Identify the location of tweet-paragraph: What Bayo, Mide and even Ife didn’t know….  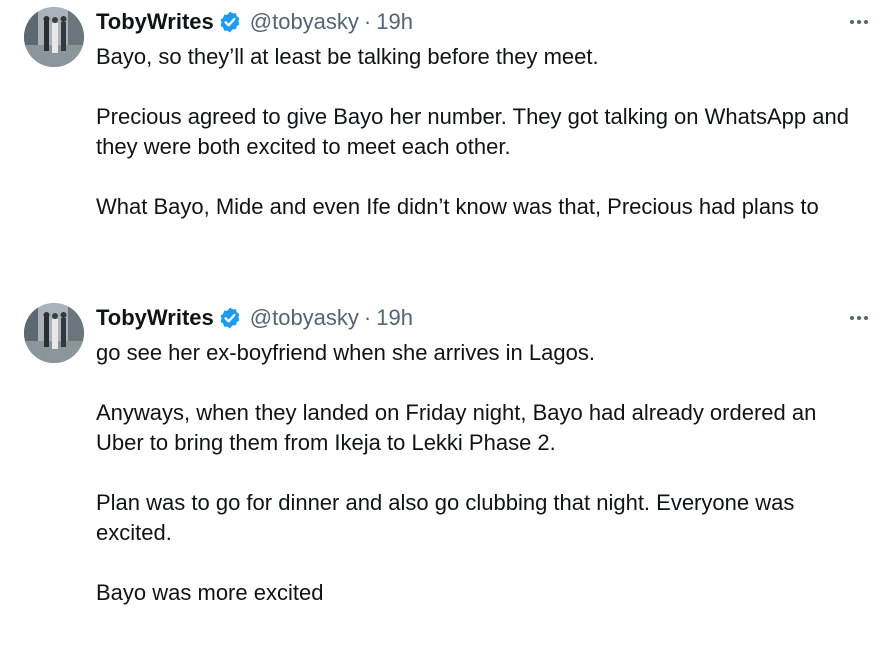
(457, 206).